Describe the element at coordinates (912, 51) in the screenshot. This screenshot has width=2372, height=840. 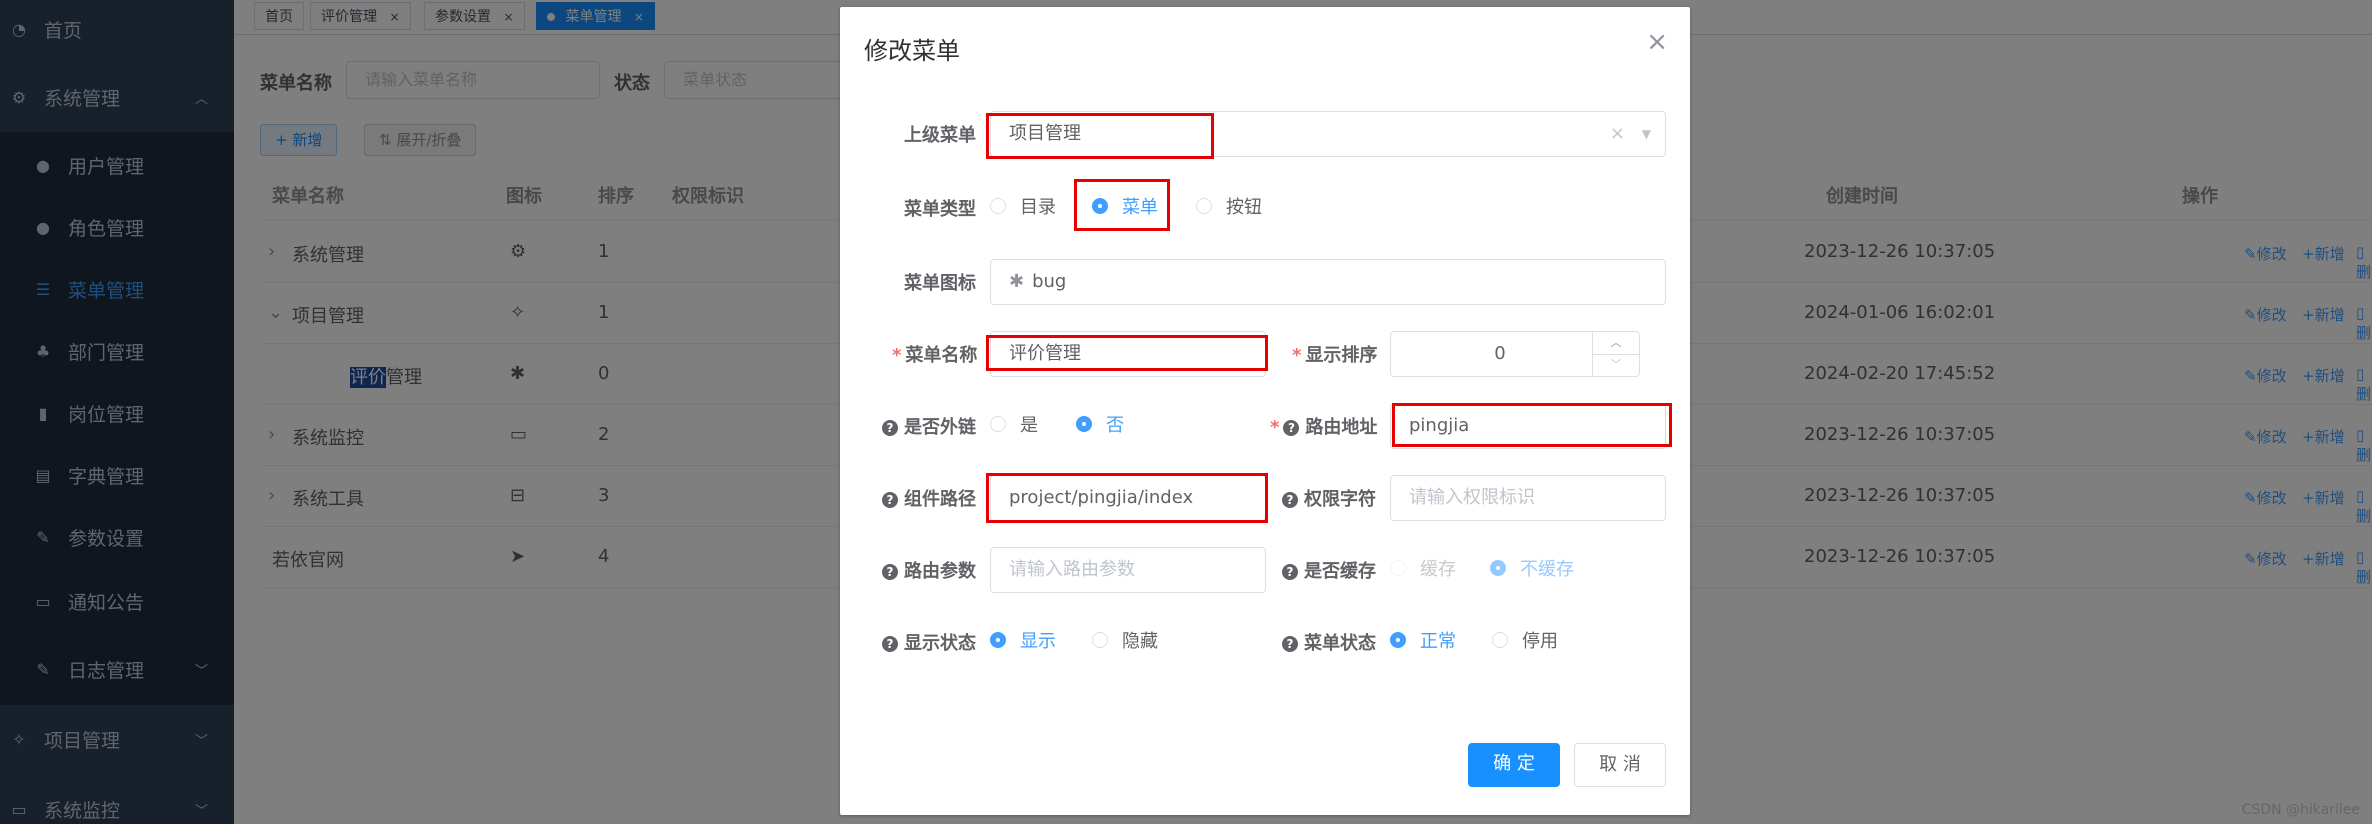
I see `dialog-title: 修改菜单` at that location.